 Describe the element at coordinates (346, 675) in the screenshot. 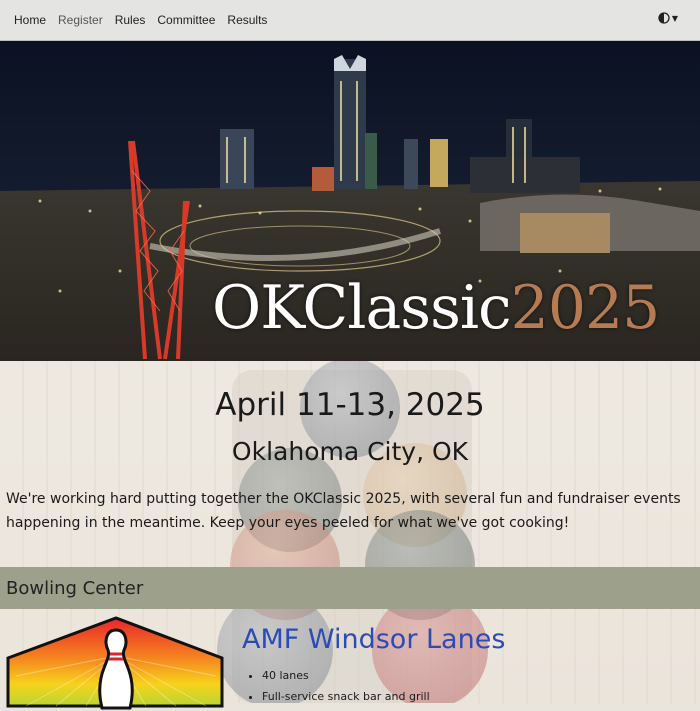

I see `list-item: 40 lanes` at that location.